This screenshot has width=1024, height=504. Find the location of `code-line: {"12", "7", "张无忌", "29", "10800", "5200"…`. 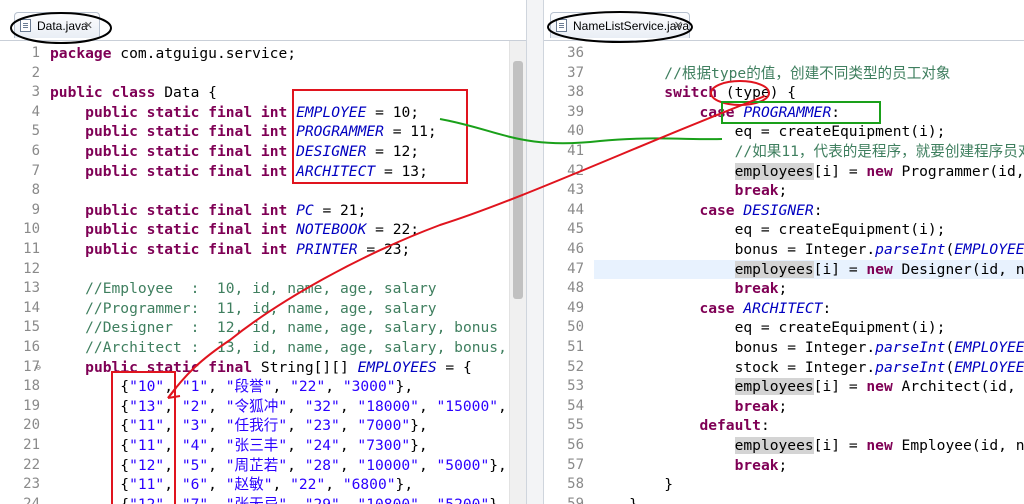

code-line: {"12", "7", "张无忌", "29", "10800", "5200"… is located at coordinates (278, 499).